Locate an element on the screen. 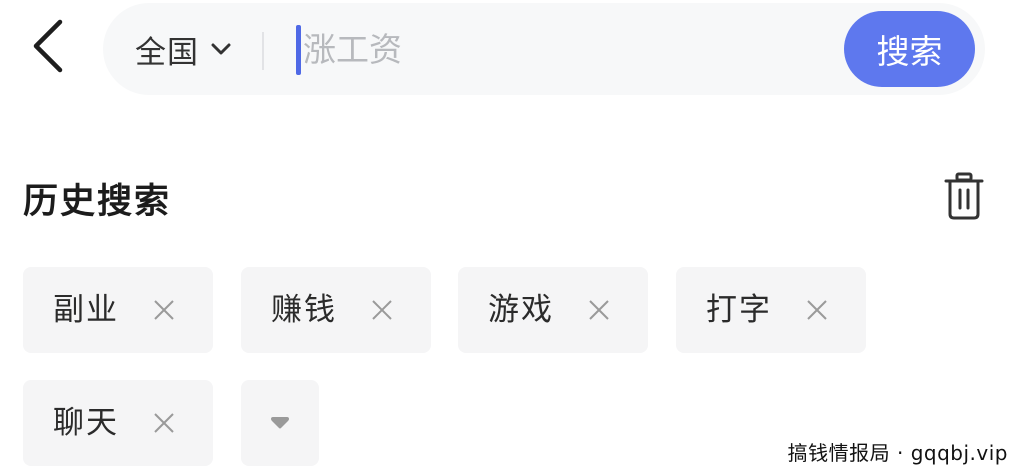 The height and width of the screenshot is (474, 1029). history-chip-label: 副业 is located at coordinates (86, 310).